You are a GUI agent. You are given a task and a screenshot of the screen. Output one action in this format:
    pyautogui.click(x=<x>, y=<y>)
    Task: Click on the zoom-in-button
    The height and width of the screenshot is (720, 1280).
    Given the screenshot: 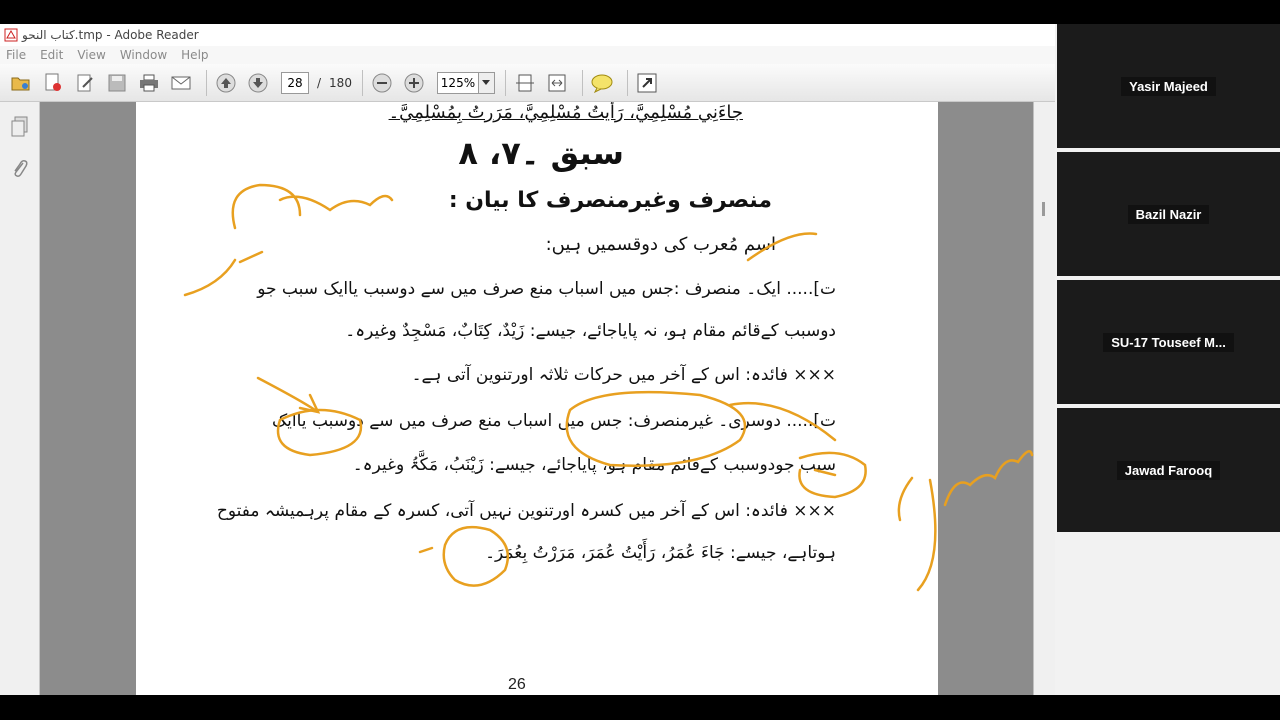 What is the action you would take?
    pyautogui.click(x=414, y=83)
    